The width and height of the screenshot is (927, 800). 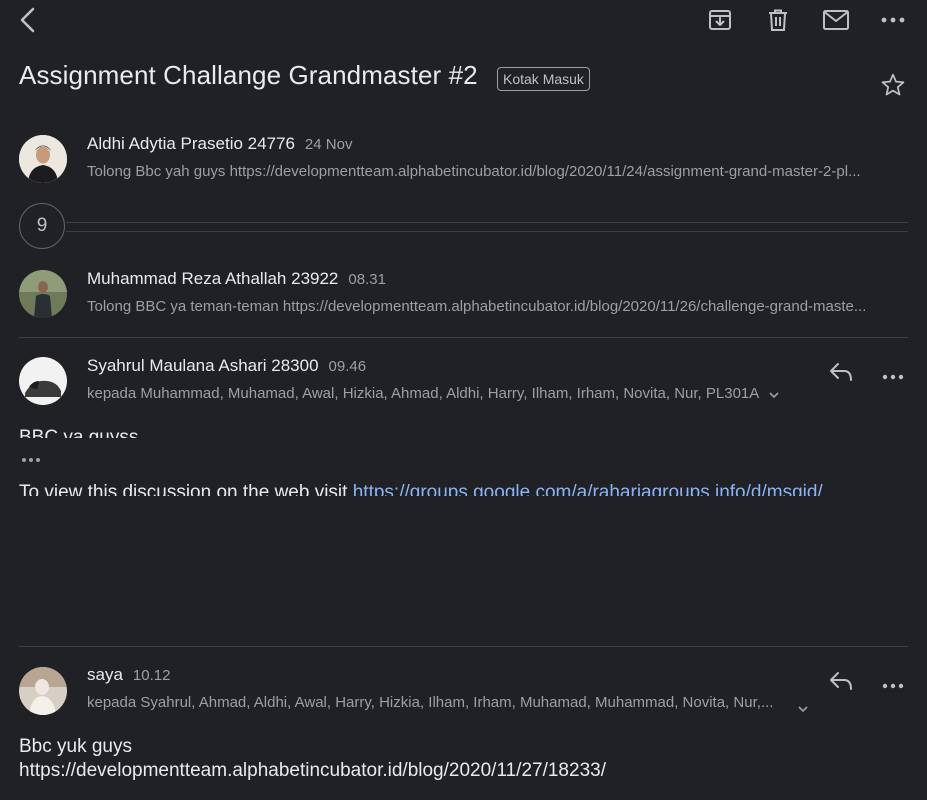 What do you see at coordinates (893, 20) in the screenshot?
I see `more-horizontal-icon` at bounding box center [893, 20].